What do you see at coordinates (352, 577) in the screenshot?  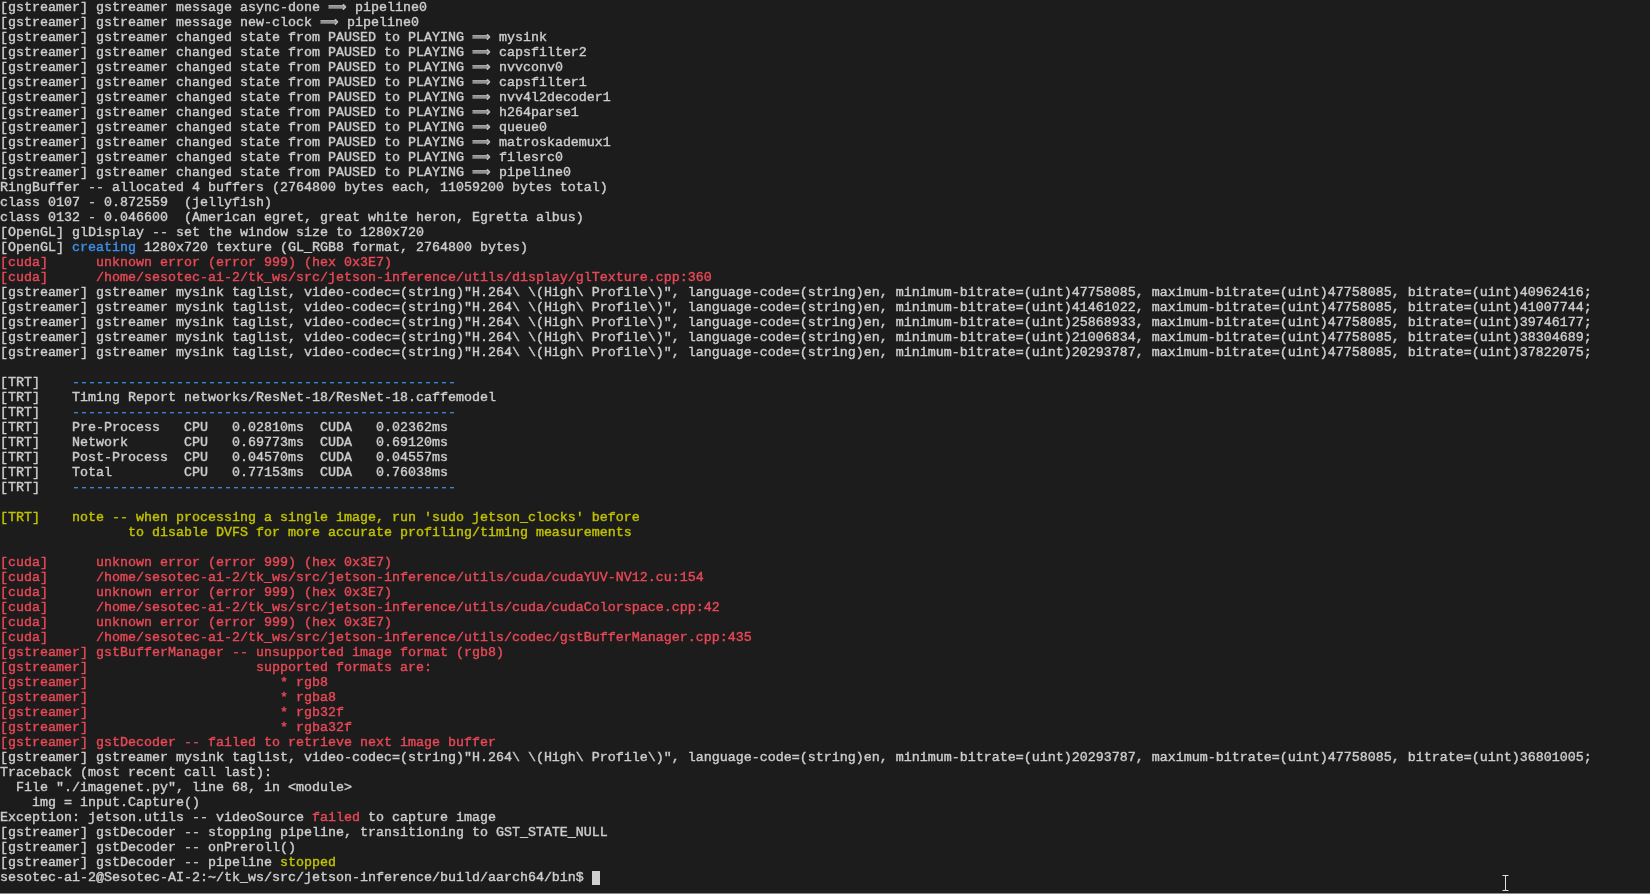 I see `terminal-line: [cuda] /home/sesotec-ai-2/tk_ws/src/jetson-inference/utils/cuda/cudaYUV-NV12.cu:154` at bounding box center [352, 577].